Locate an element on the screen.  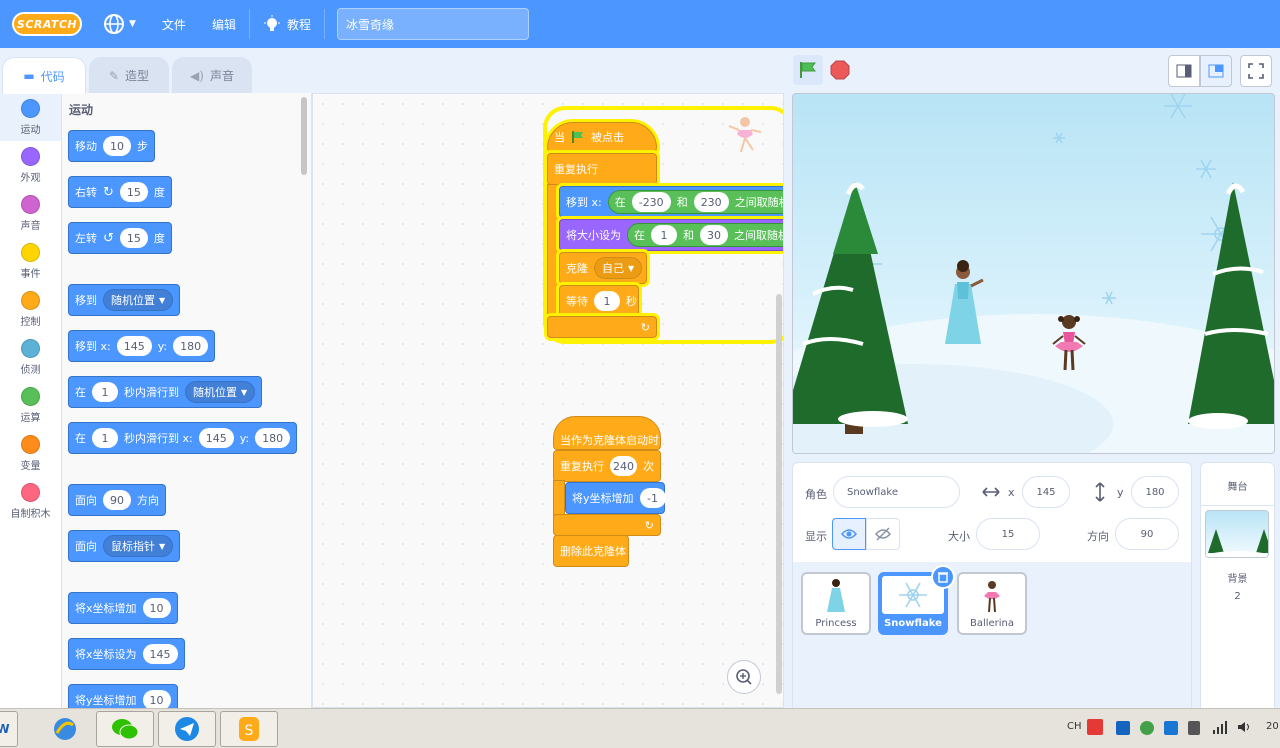
category-sensing: 侦测 is located at coordinates (30, 357).